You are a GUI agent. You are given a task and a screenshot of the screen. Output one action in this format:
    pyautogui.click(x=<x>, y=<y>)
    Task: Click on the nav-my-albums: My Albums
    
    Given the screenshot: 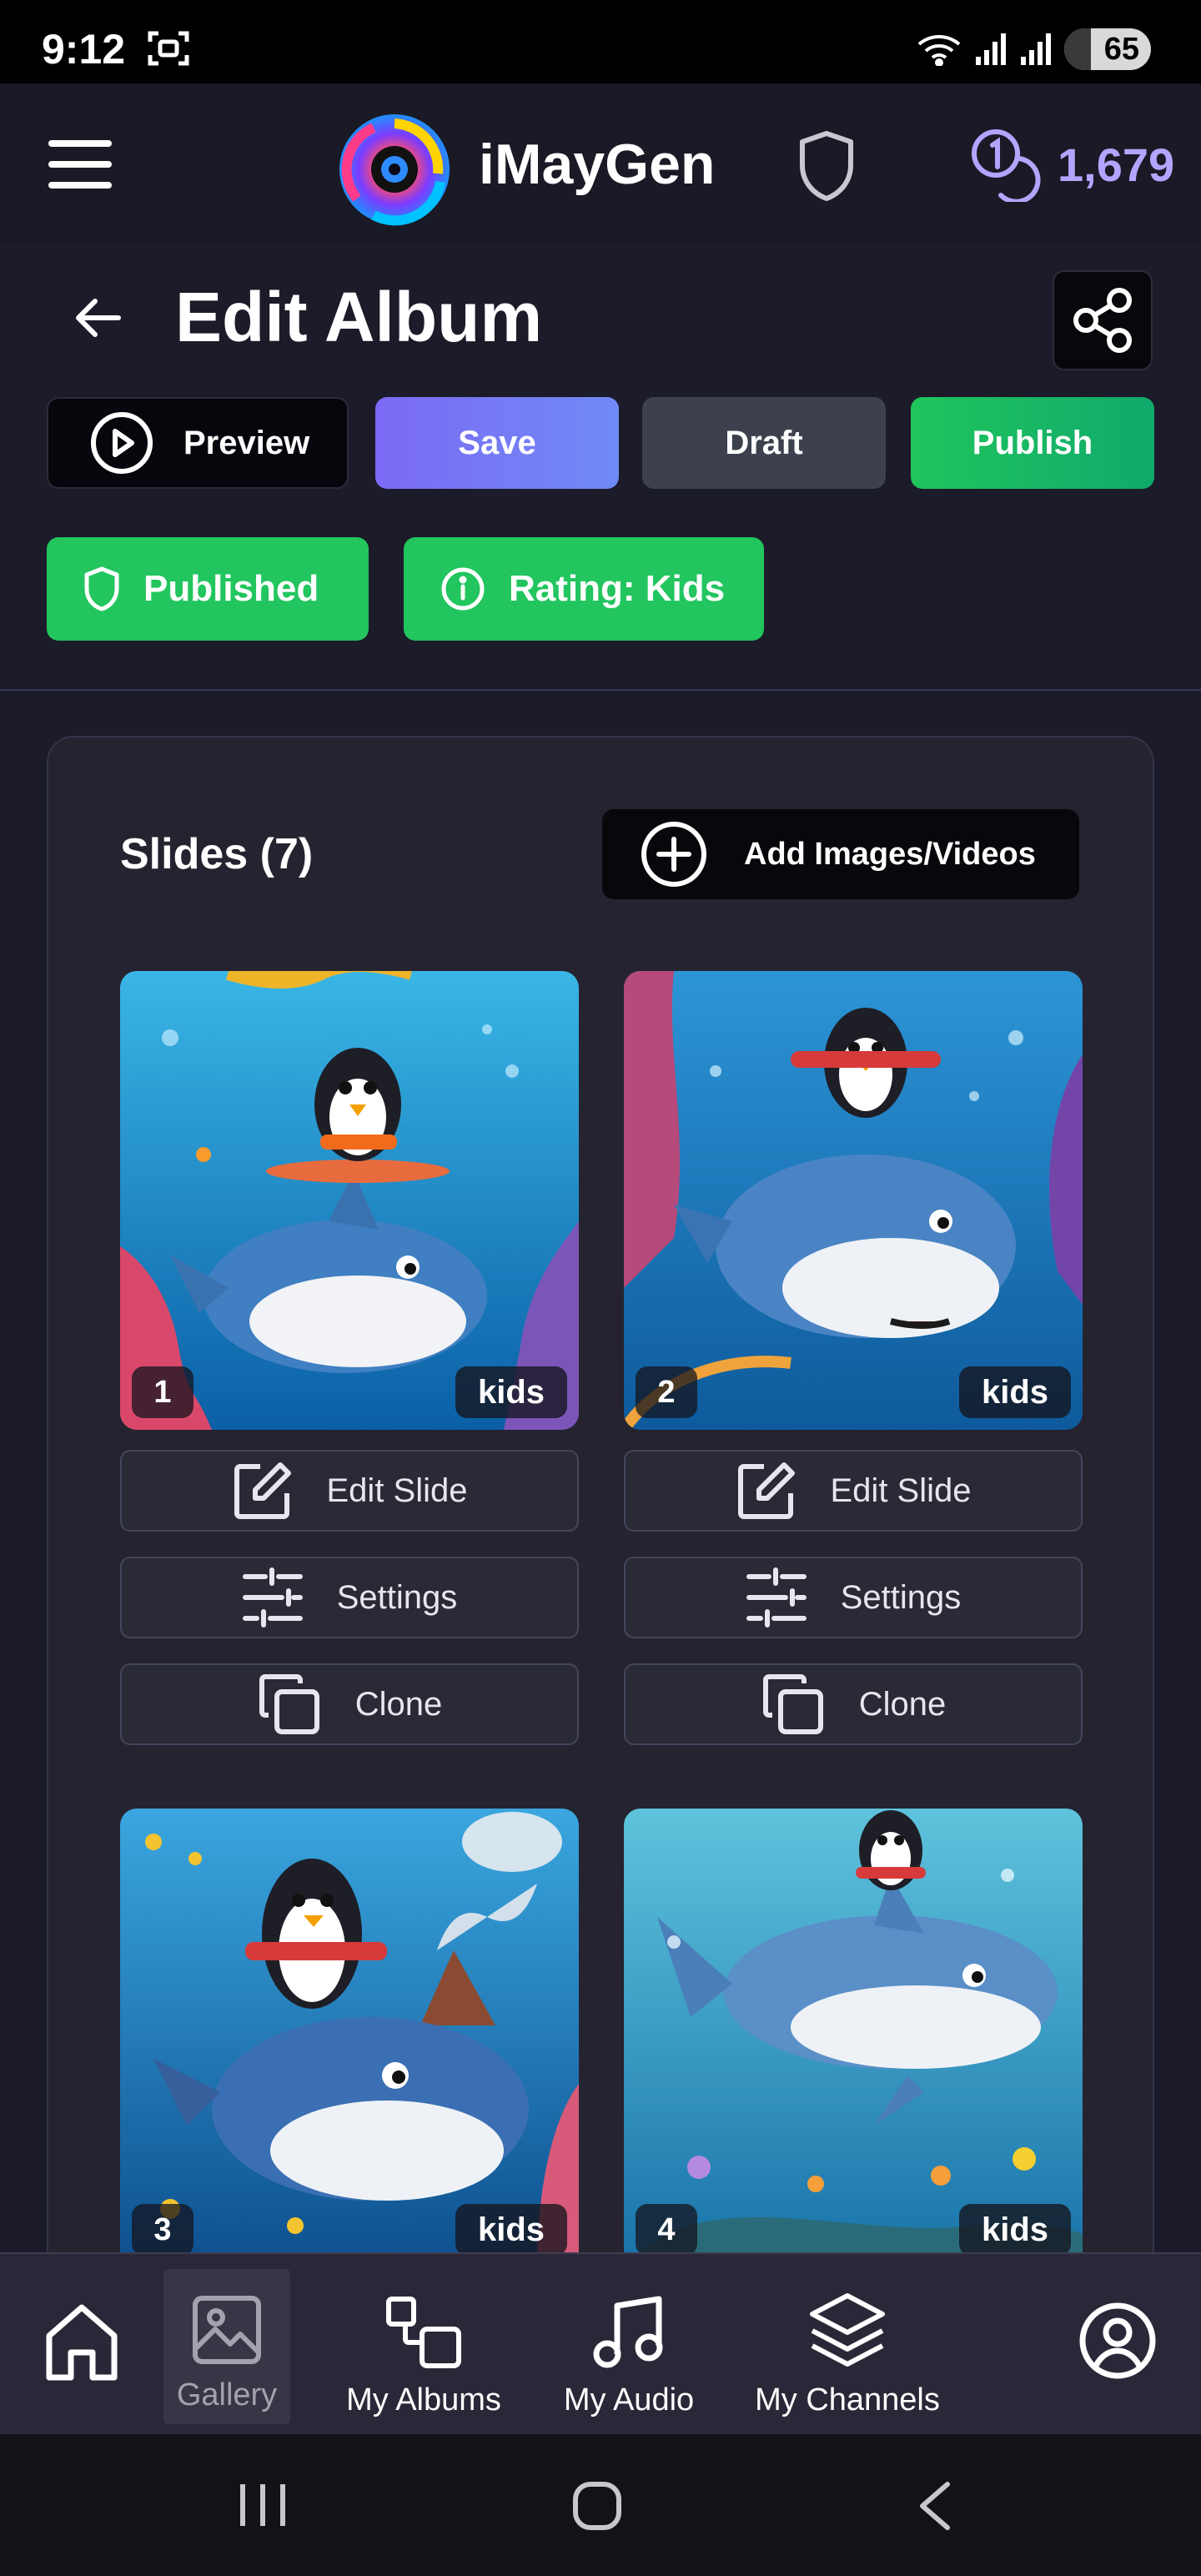 What is the action you would take?
    pyautogui.click(x=424, y=2345)
    